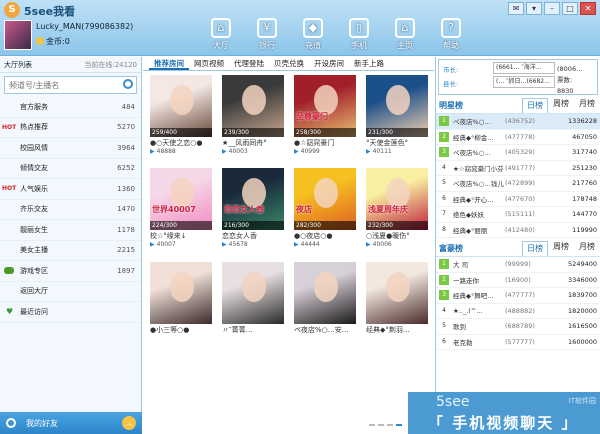  Describe the element at coordinates (9, 189) in the screenshot. I see `hot-badge: HOT` at that location.